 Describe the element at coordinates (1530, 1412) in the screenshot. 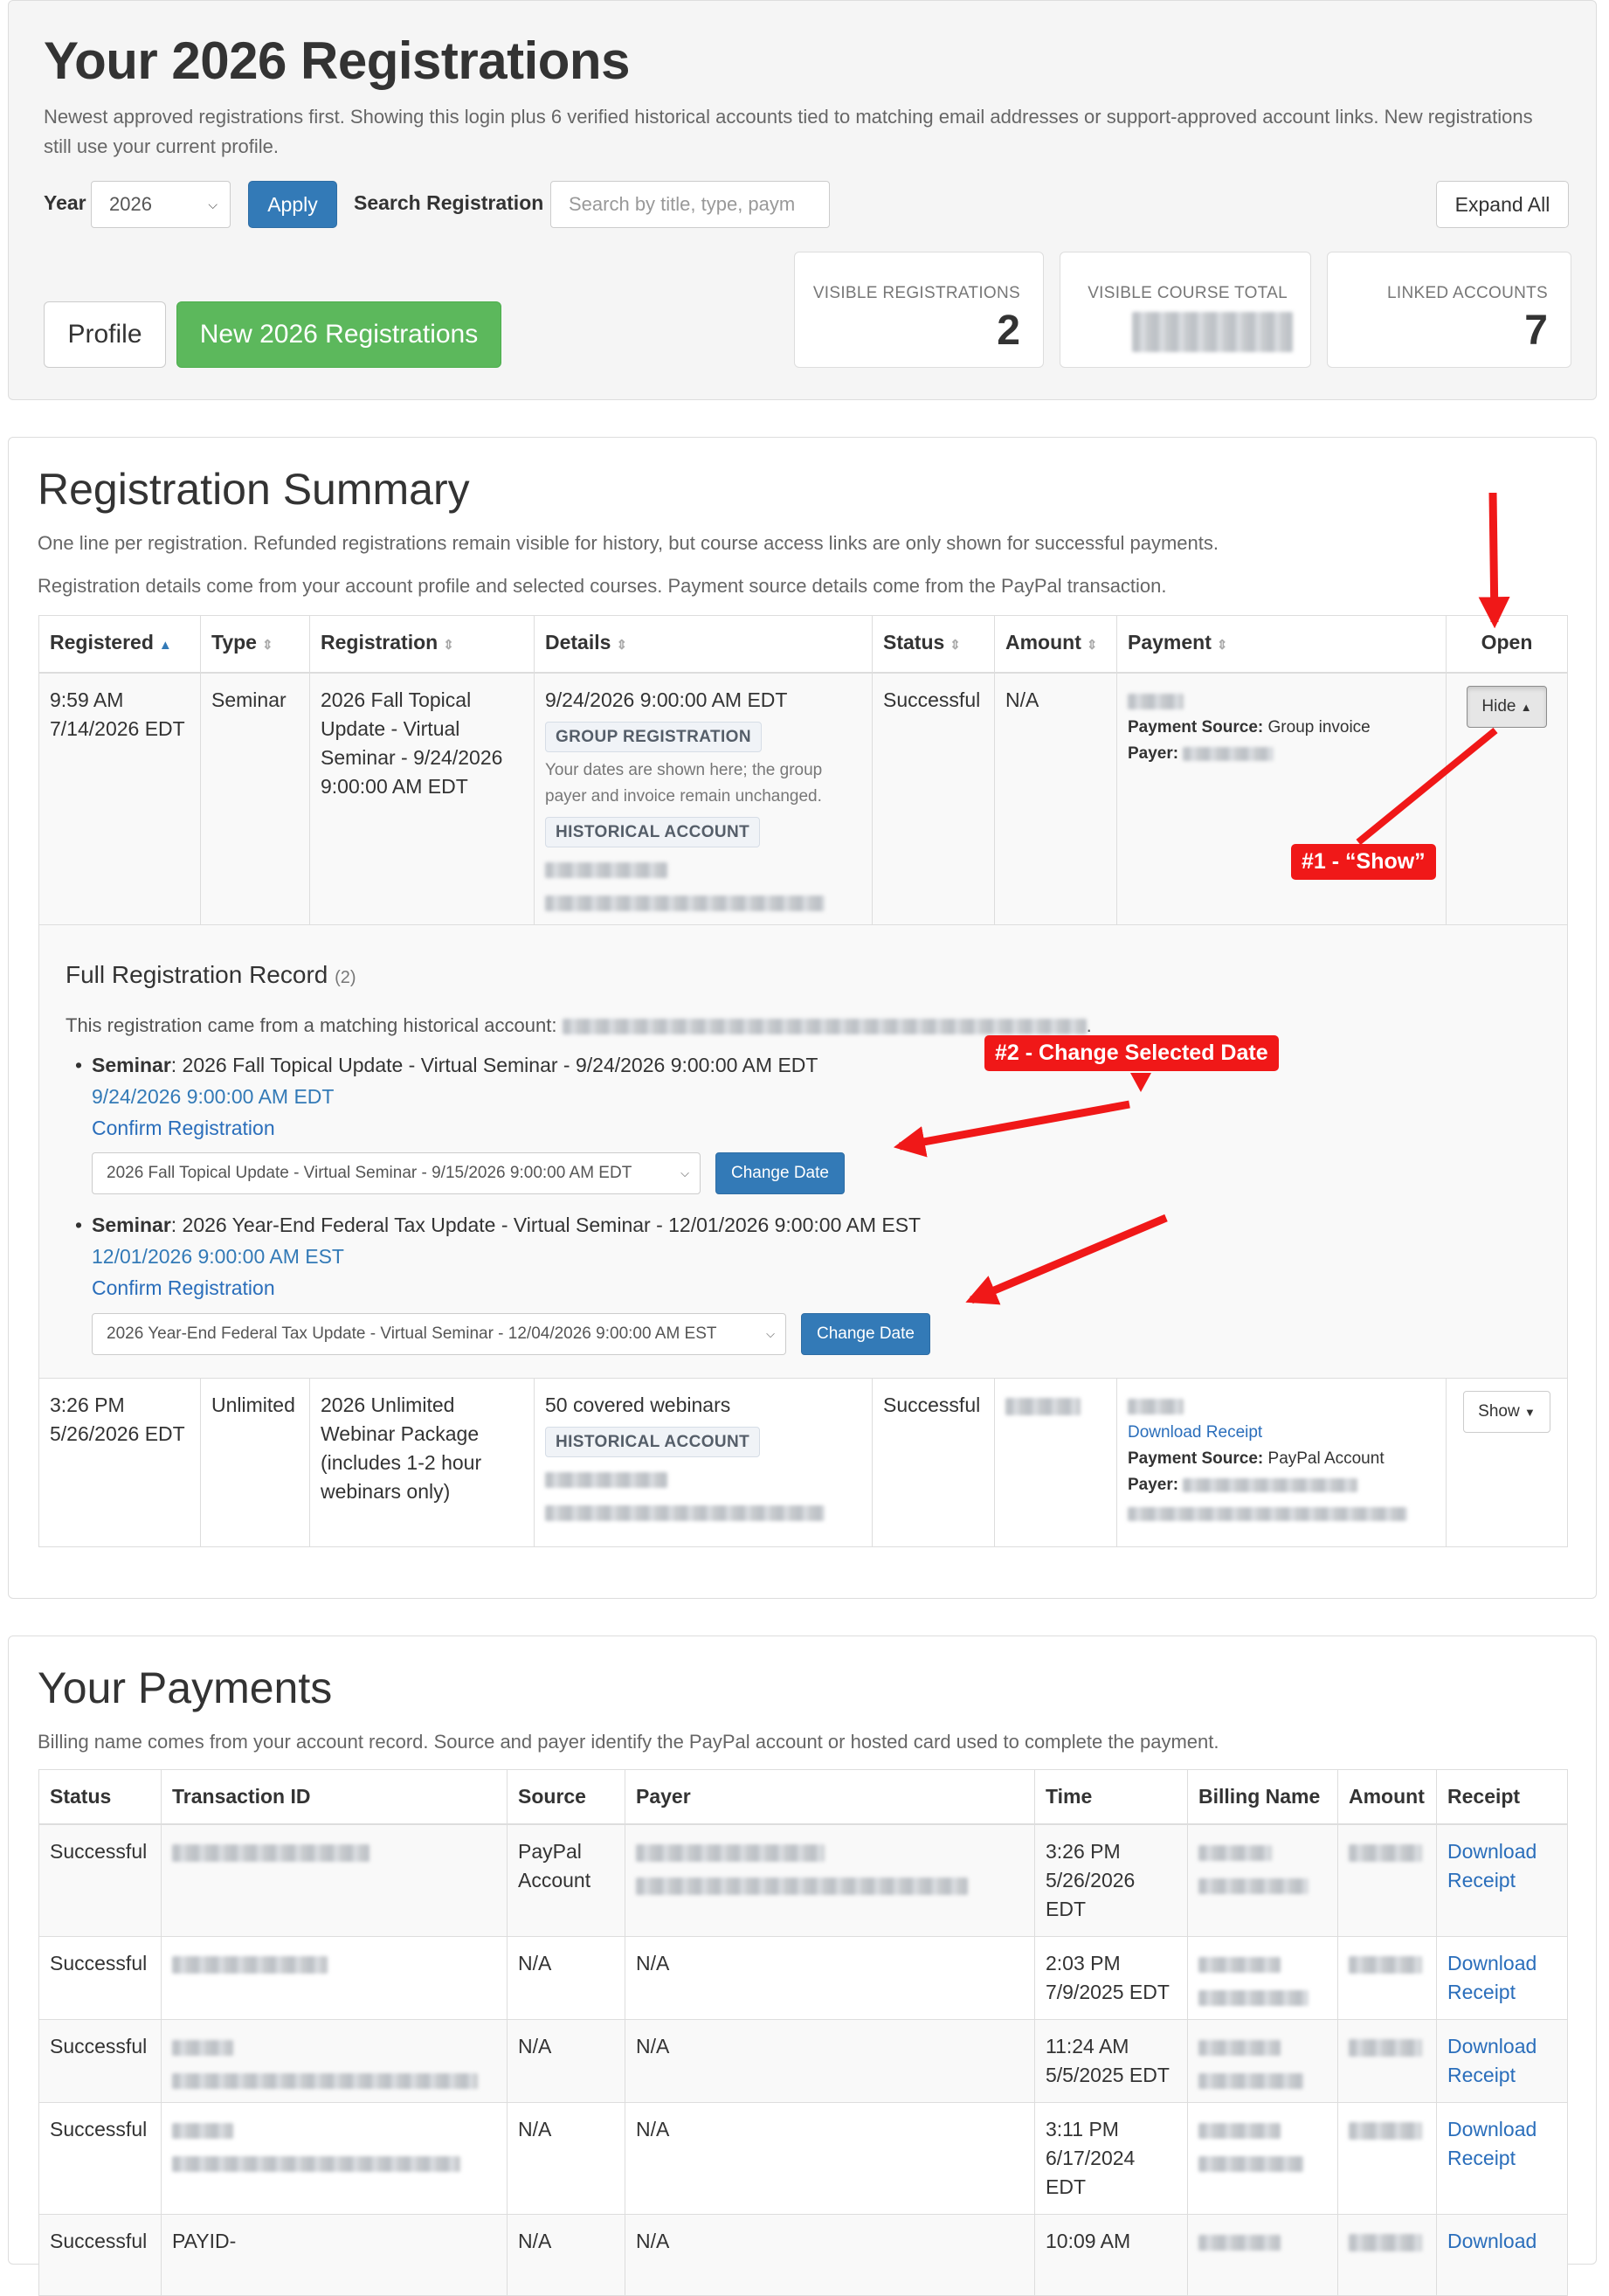

I see `caret-down-icon: ▼︎` at that location.